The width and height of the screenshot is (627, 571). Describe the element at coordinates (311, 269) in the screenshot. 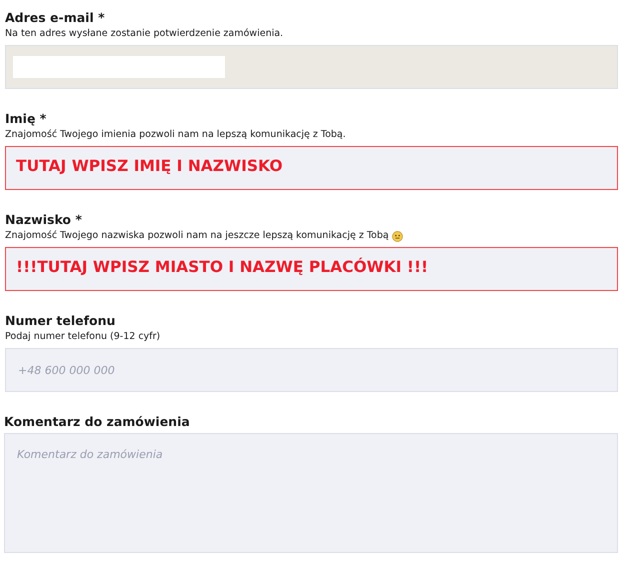

I see `input-field: !!!TUTAJ WPISZ MIASTO I NAZWĘ PLACÓWKI !!!` at that location.